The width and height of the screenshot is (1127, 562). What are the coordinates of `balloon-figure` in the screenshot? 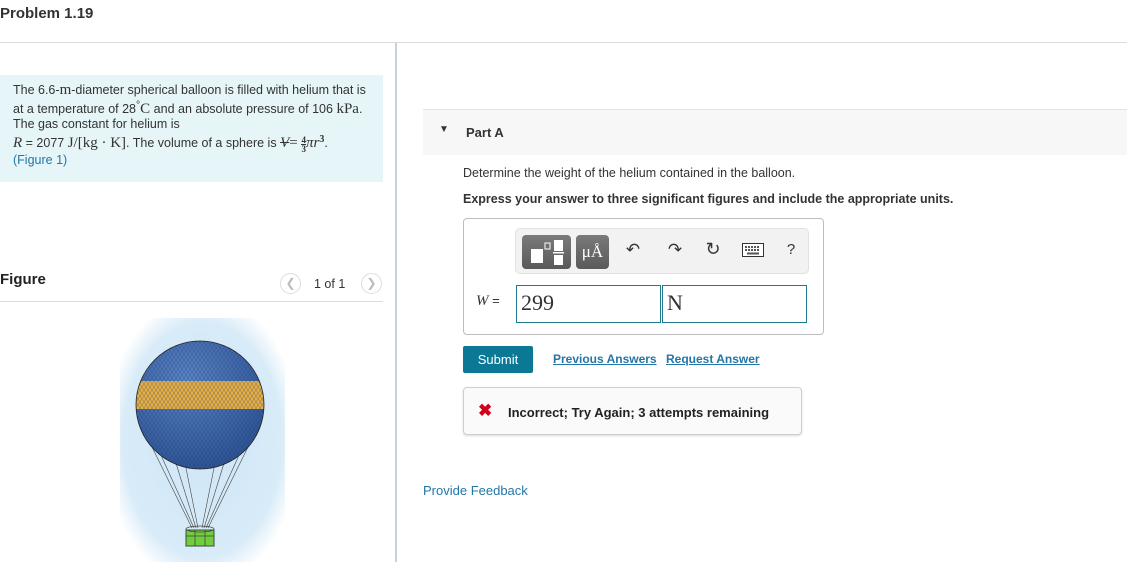 It's located at (202, 440).